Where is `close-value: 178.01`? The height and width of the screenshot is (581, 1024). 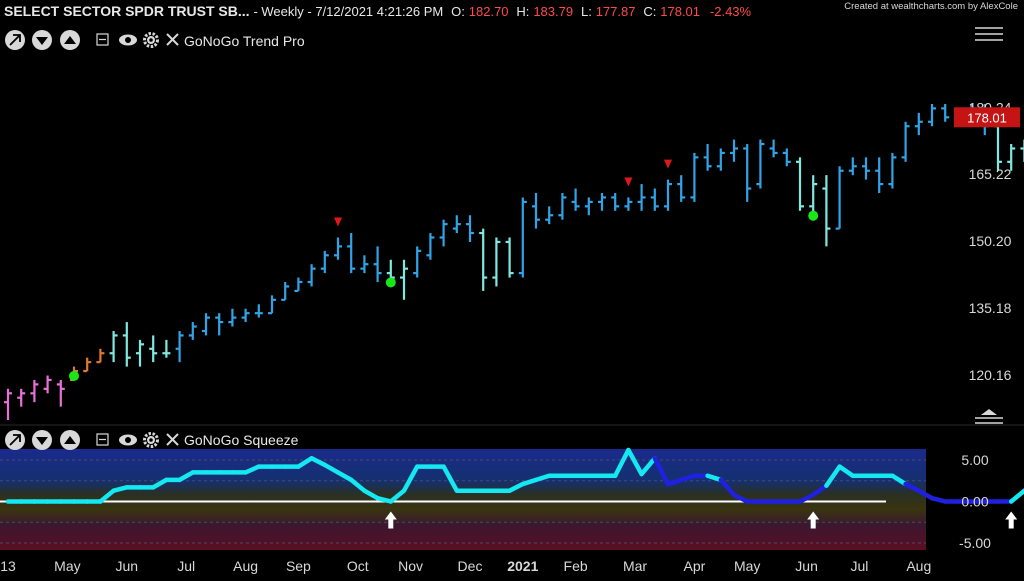 close-value: 178.01 is located at coordinates (680, 11).